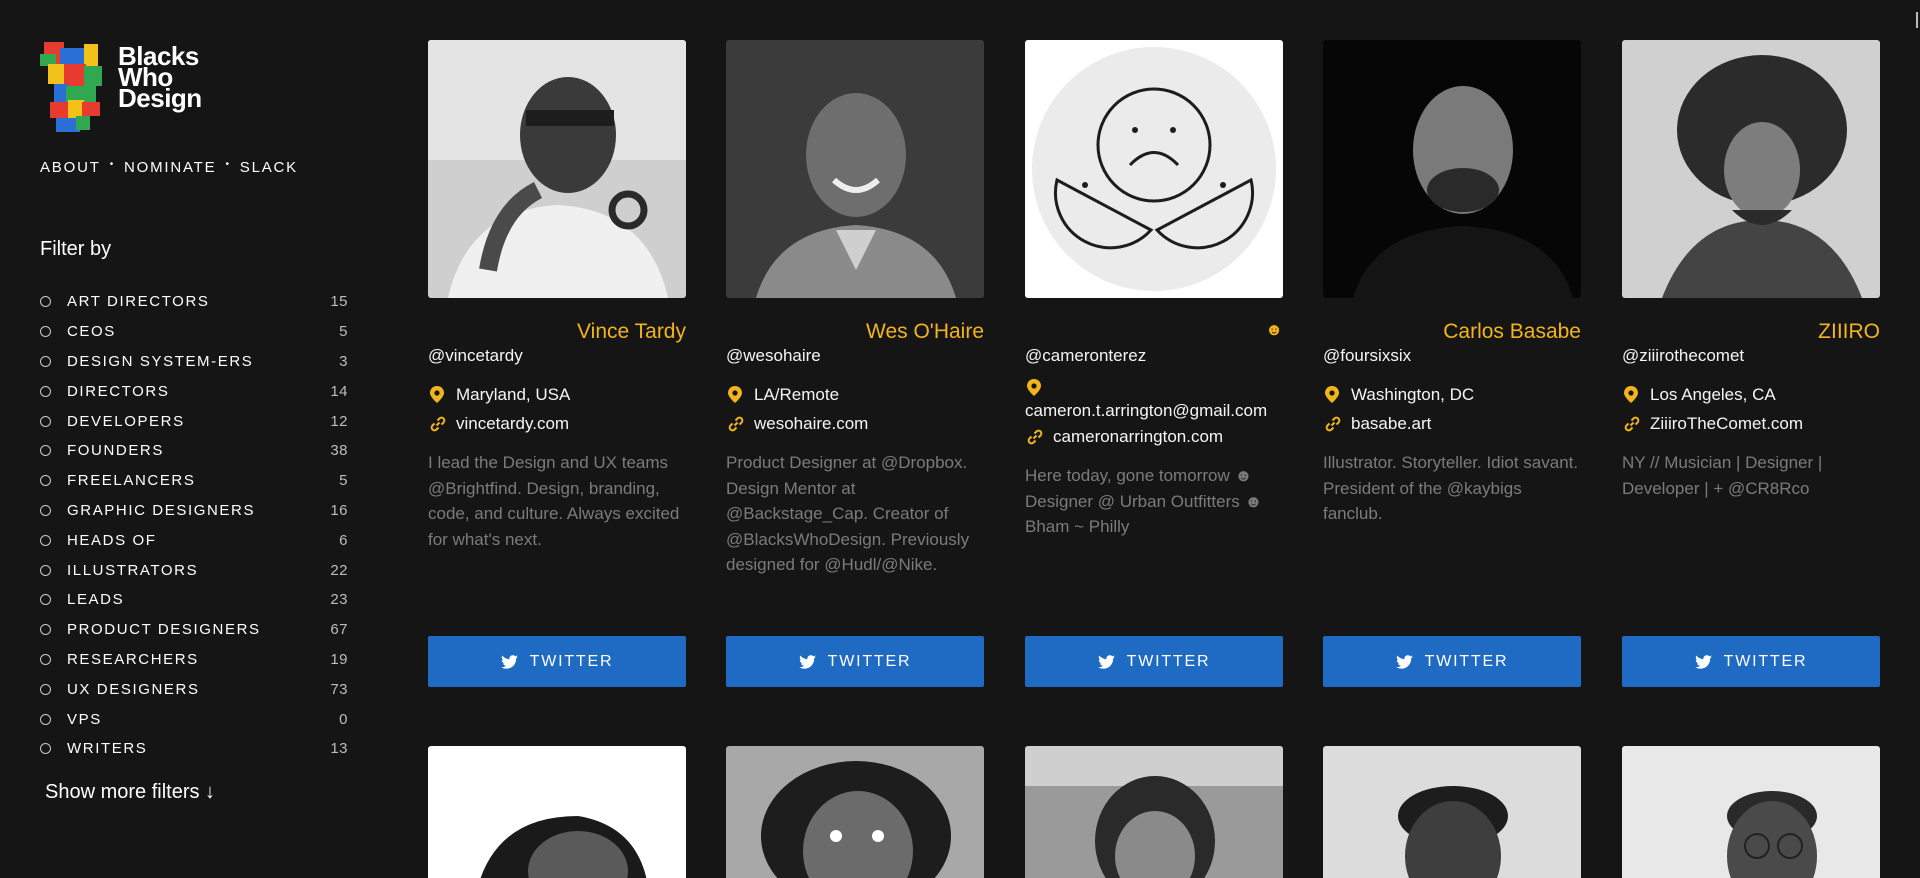  What do you see at coordinates (133, 570) in the screenshot?
I see `filter-label: ILLUSTRATORS` at bounding box center [133, 570].